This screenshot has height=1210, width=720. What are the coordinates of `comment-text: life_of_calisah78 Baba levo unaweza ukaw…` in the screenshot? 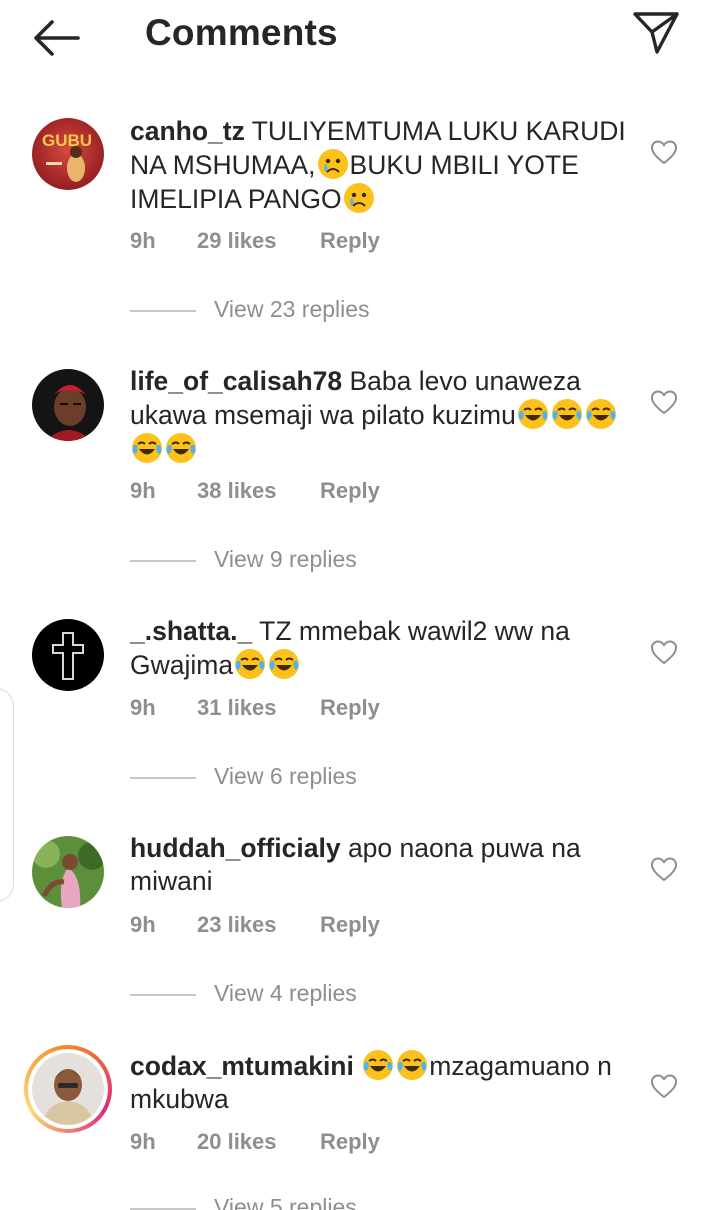 It's located at (380, 415).